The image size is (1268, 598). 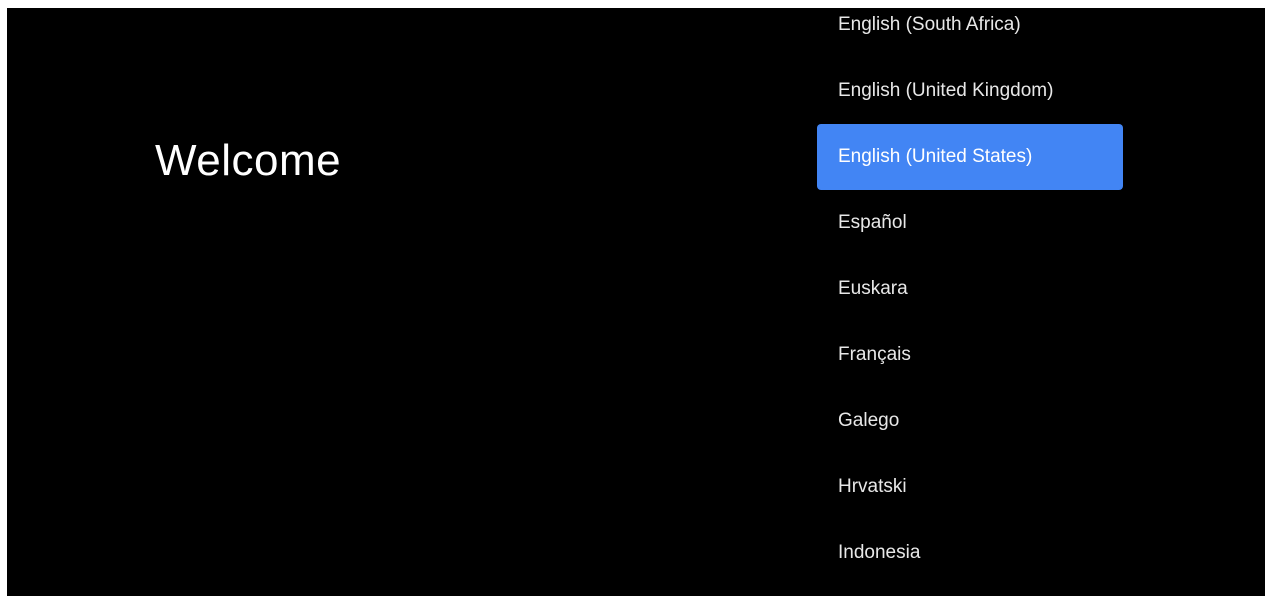 What do you see at coordinates (970, 289) in the screenshot?
I see `language-option-euskara: Euskara` at bounding box center [970, 289].